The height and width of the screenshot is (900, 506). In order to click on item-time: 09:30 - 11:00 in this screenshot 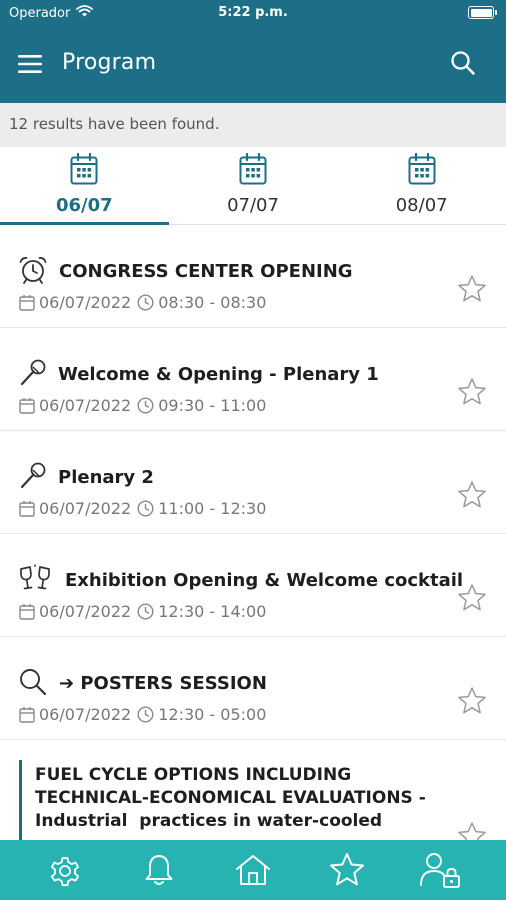, I will do `click(212, 405)`.